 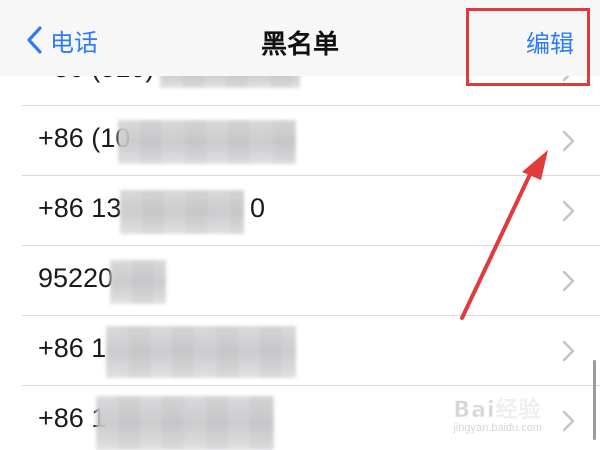 What do you see at coordinates (84, 138) in the screenshot?
I see `phone-number: +86 (10` at bounding box center [84, 138].